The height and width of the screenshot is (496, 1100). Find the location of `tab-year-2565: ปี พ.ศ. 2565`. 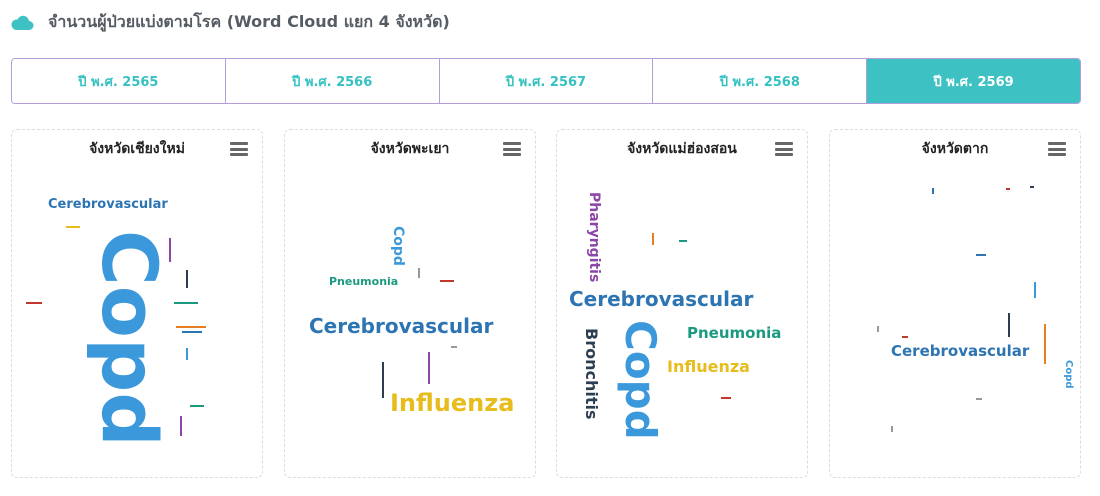

tab-year-2565: ปี พ.ศ. 2565 is located at coordinates (119, 81).